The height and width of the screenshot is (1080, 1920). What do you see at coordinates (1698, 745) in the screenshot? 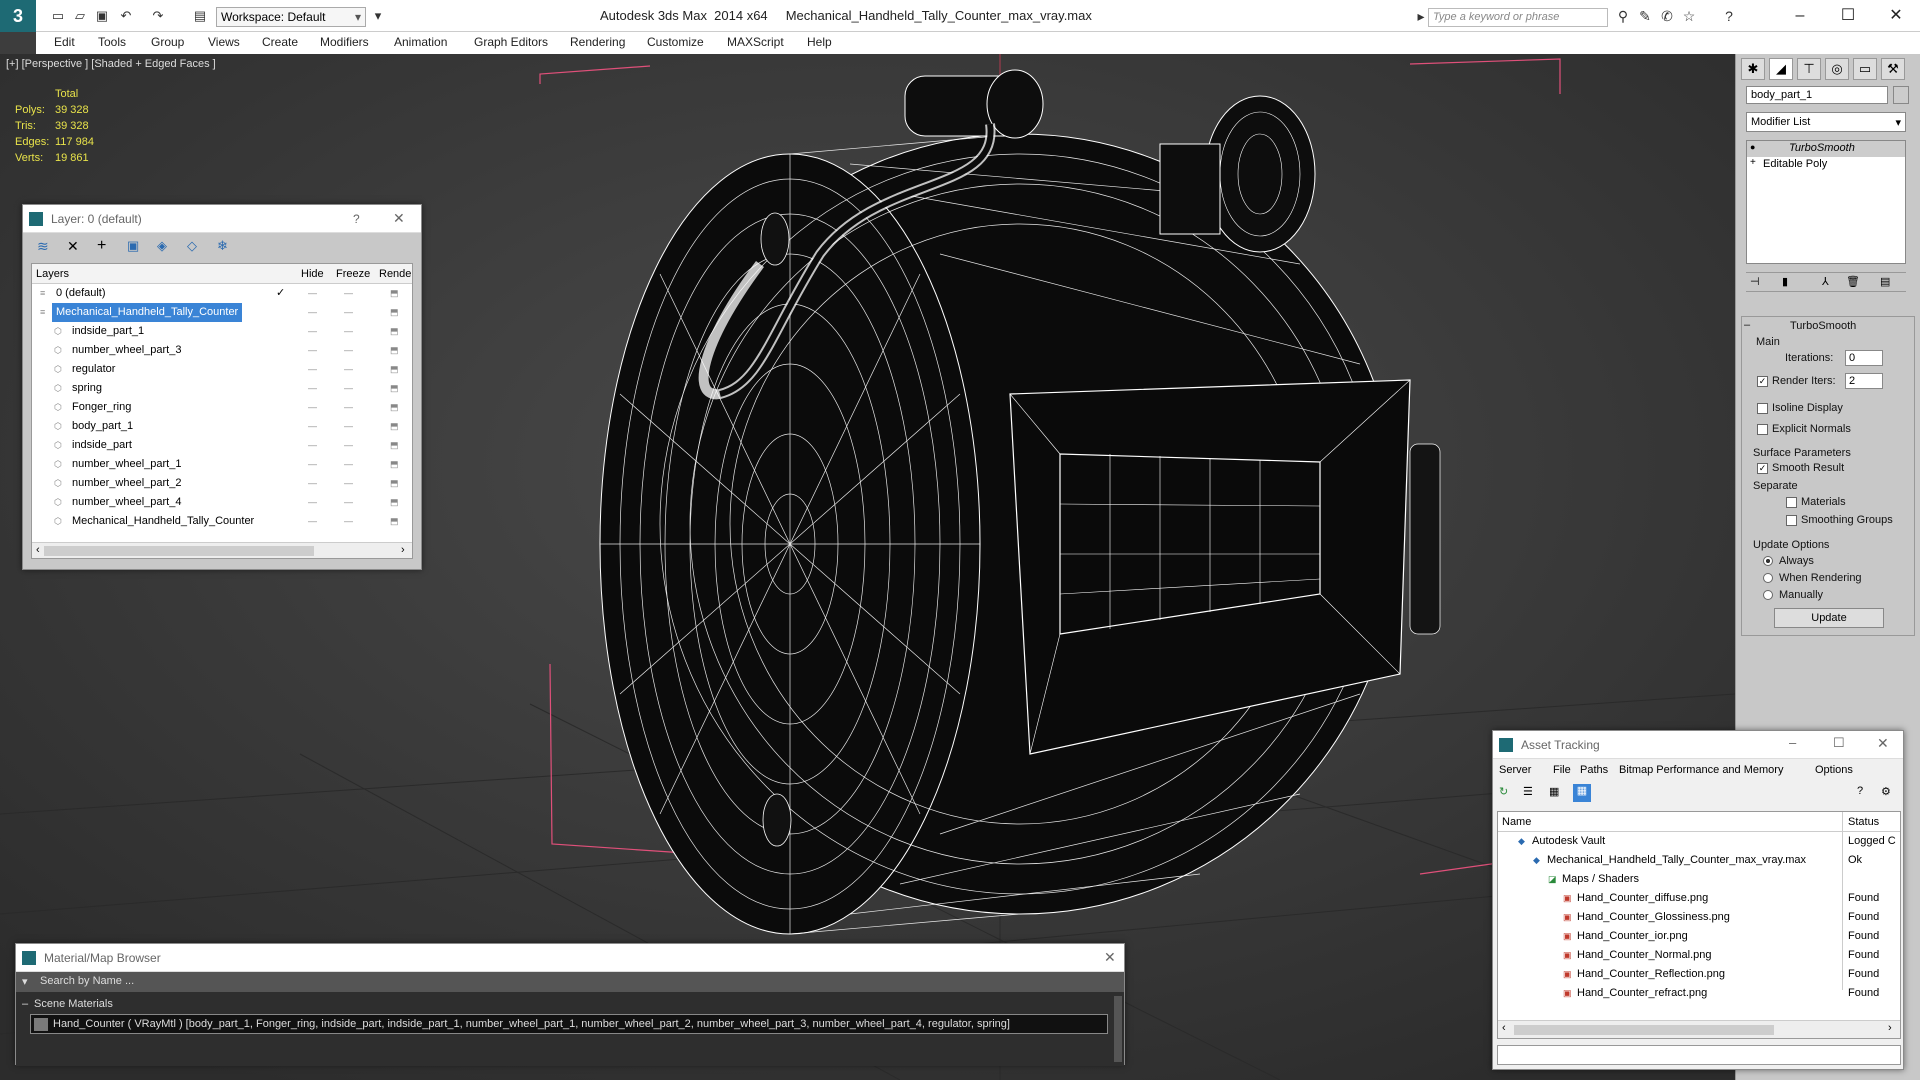
I see `asset-tracking-titlebar: Asset Tracking – ☐ ✕` at bounding box center [1698, 745].